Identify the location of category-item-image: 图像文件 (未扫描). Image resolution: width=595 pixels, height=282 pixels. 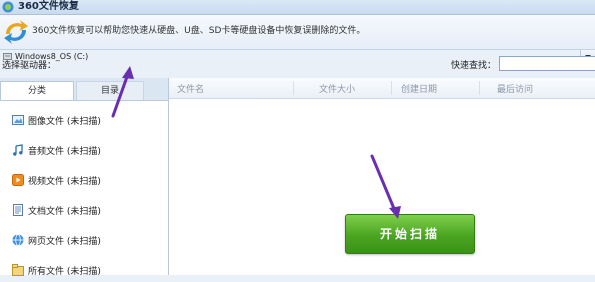
(84, 120).